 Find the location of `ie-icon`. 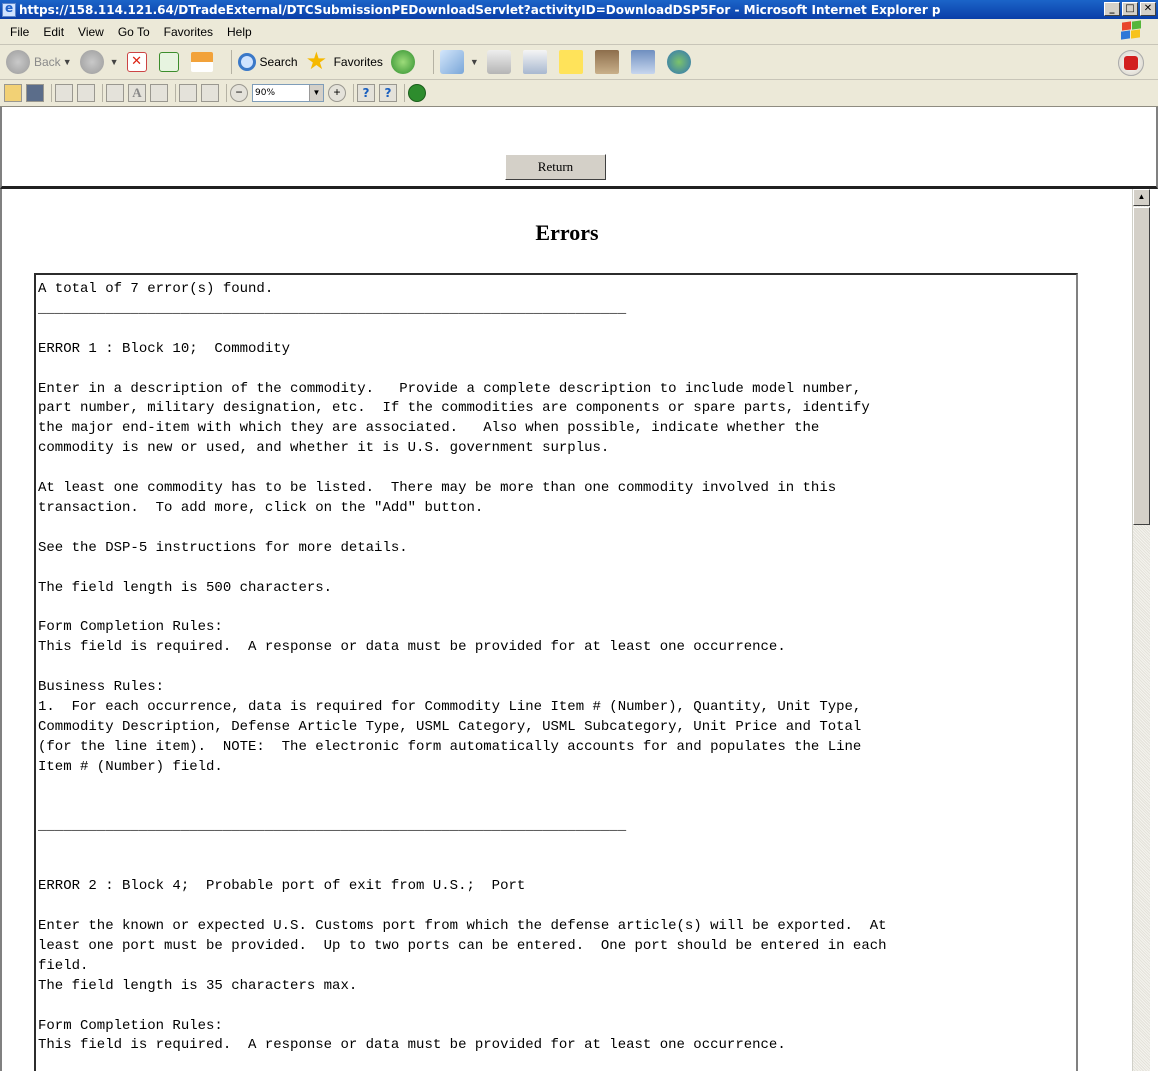

ie-icon is located at coordinates (9, 9).